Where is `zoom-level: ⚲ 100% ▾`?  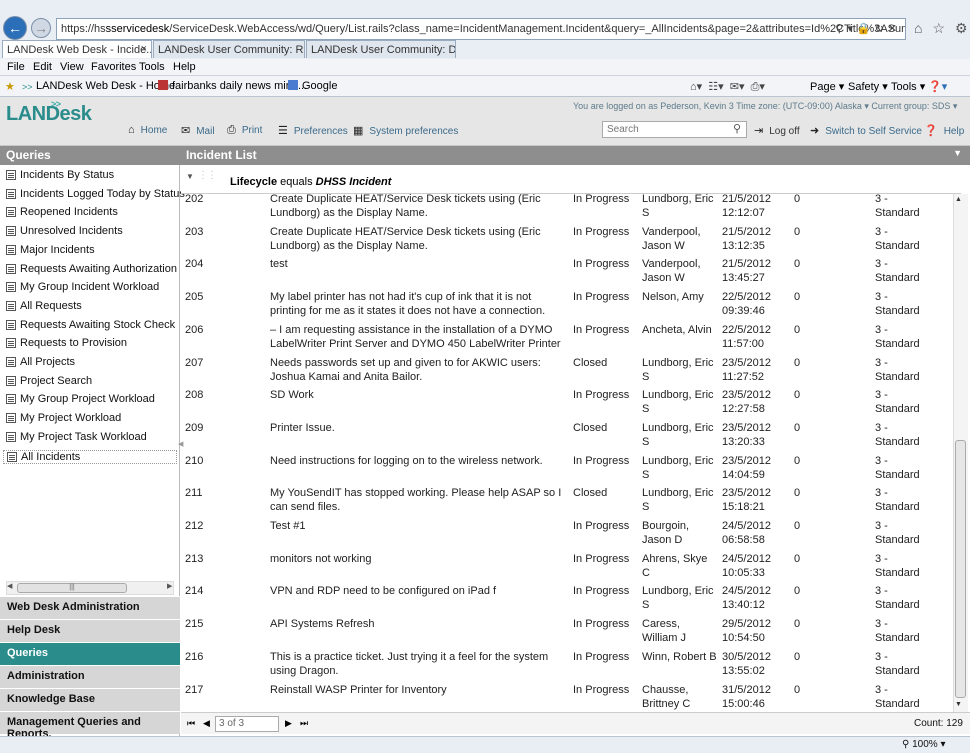
zoom-level: ⚲ 100% ▾ is located at coordinates (924, 744).